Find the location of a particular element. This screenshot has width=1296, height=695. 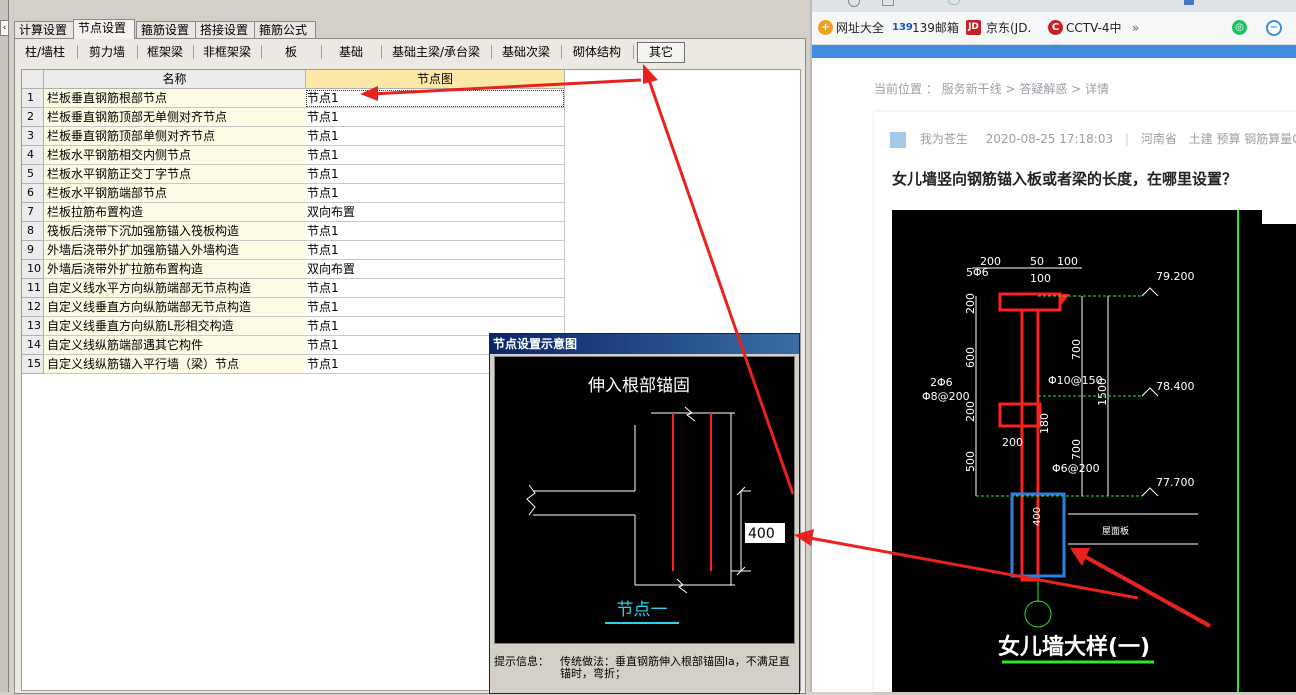

node-name-cell: 外墙后浇带外扩加强筋锚入外墙构造 is located at coordinates (175, 250).